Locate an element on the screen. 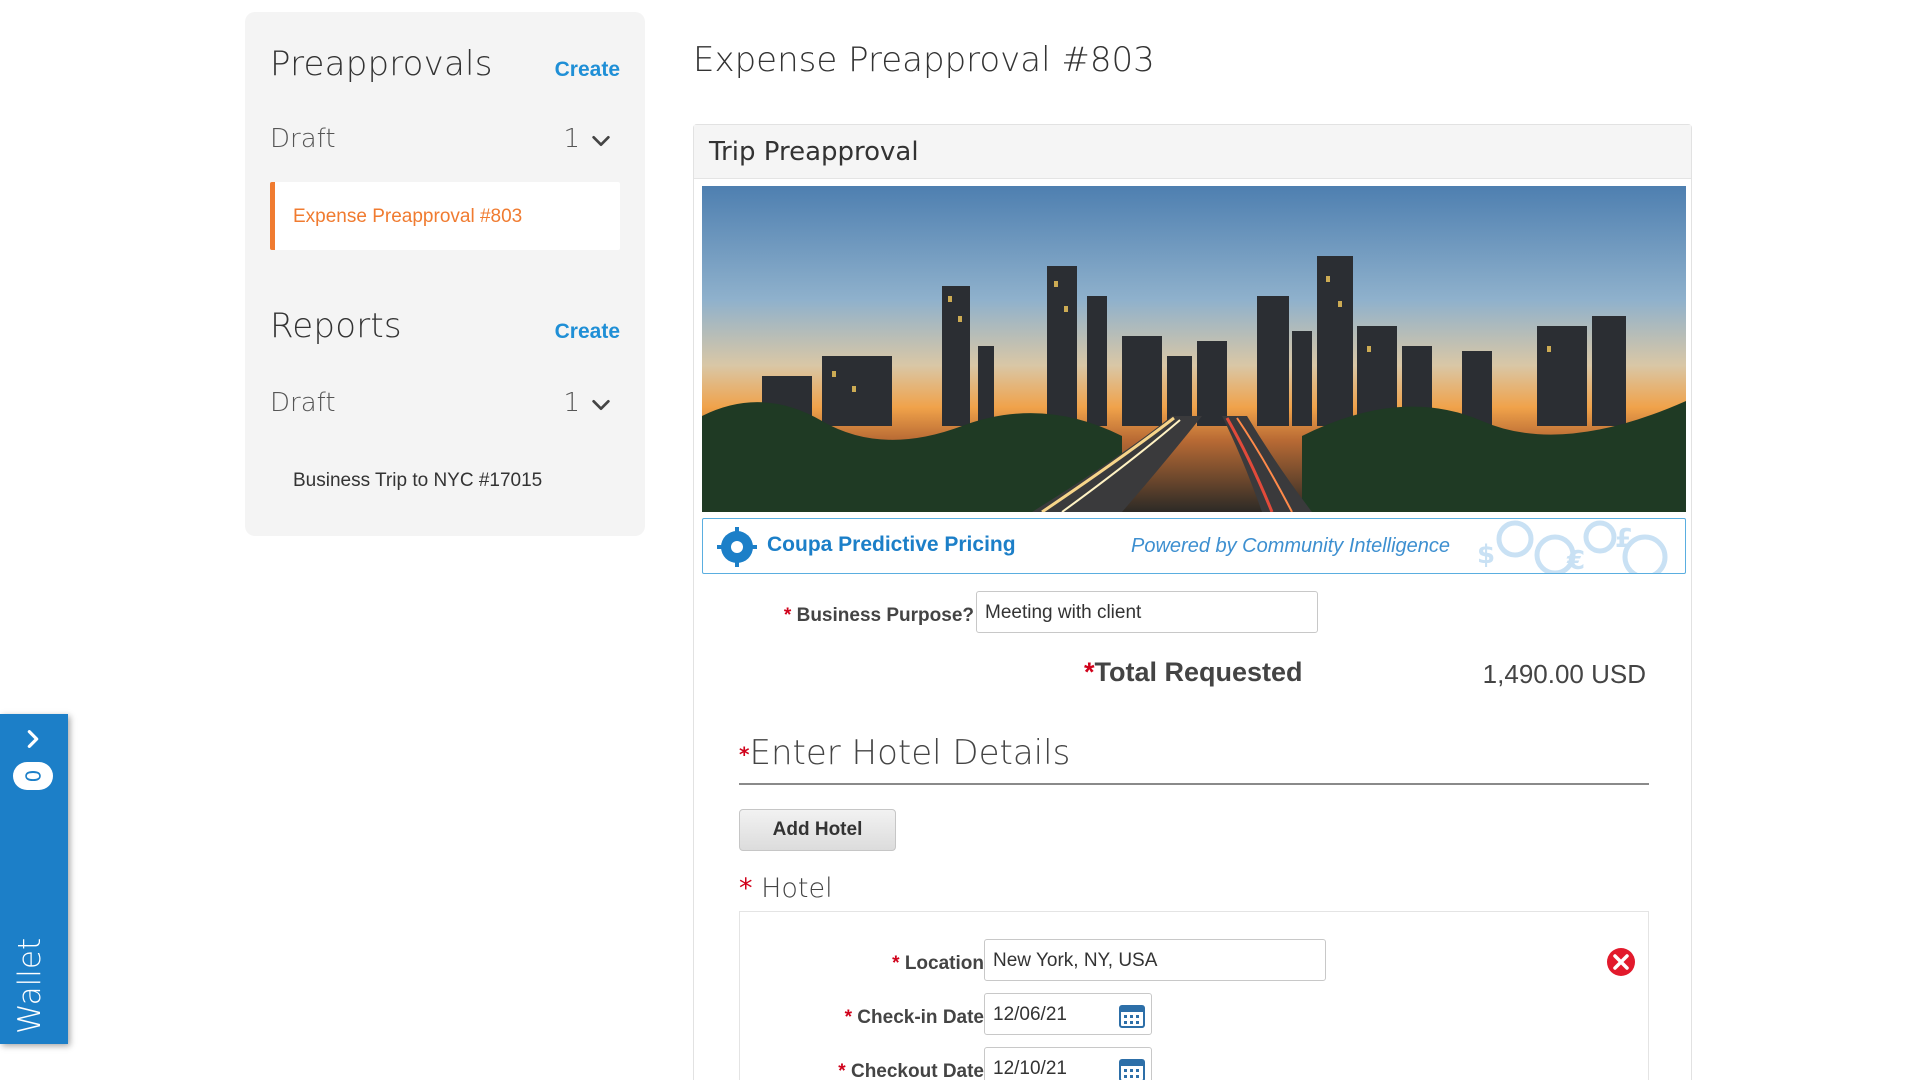  currency-pattern-icon: $ £ € is located at coordinates (1572, 547).